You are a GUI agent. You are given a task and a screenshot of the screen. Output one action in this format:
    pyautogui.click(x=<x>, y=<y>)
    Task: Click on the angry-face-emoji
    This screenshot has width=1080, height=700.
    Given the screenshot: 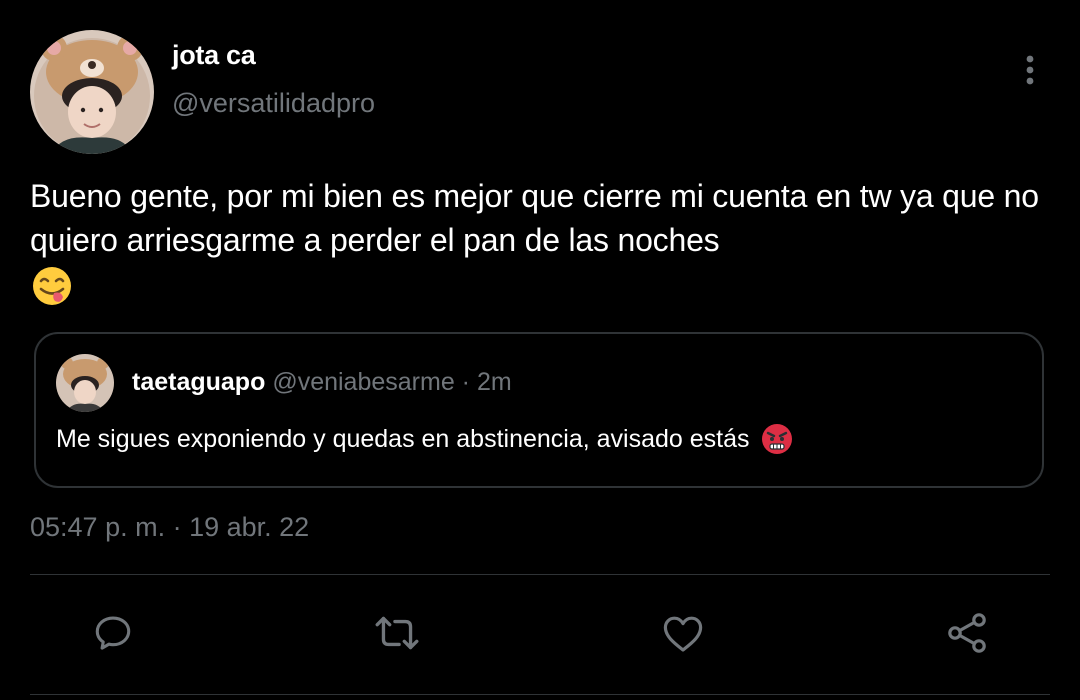 What is the action you would take?
    pyautogui.click(x=776, y=439)
    